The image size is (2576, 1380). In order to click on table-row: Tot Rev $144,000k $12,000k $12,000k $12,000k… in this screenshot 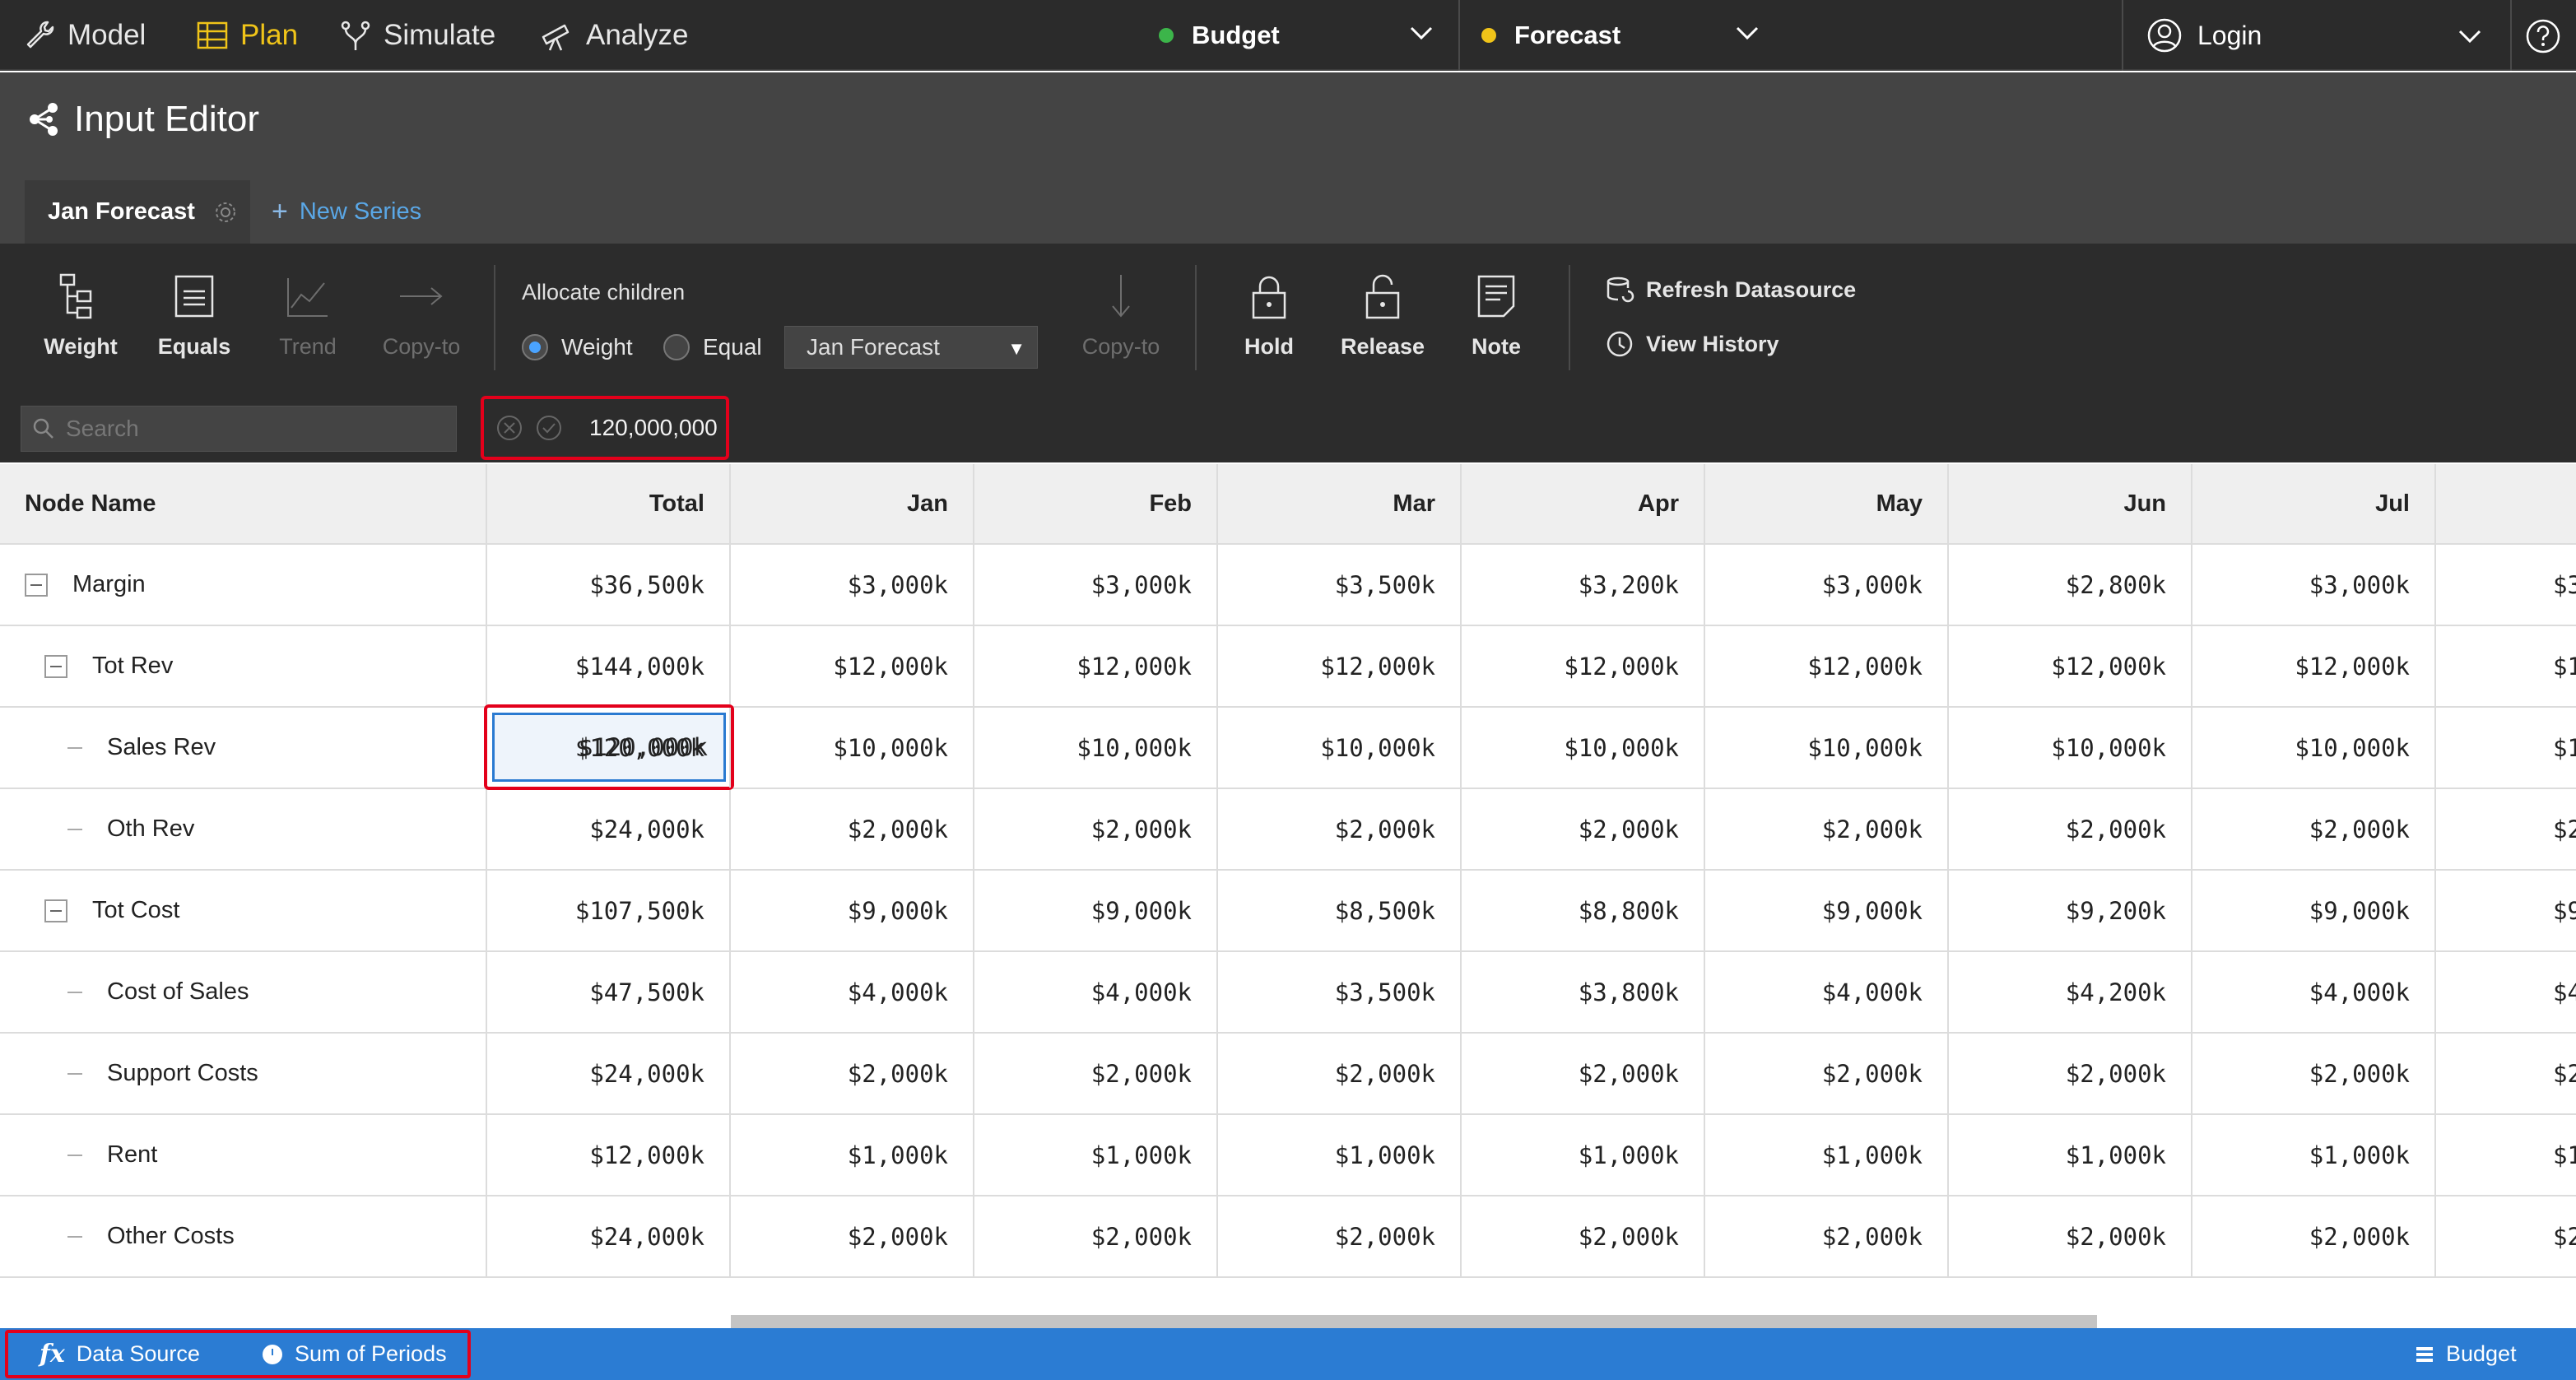, I will do `click(1288, 667)`.